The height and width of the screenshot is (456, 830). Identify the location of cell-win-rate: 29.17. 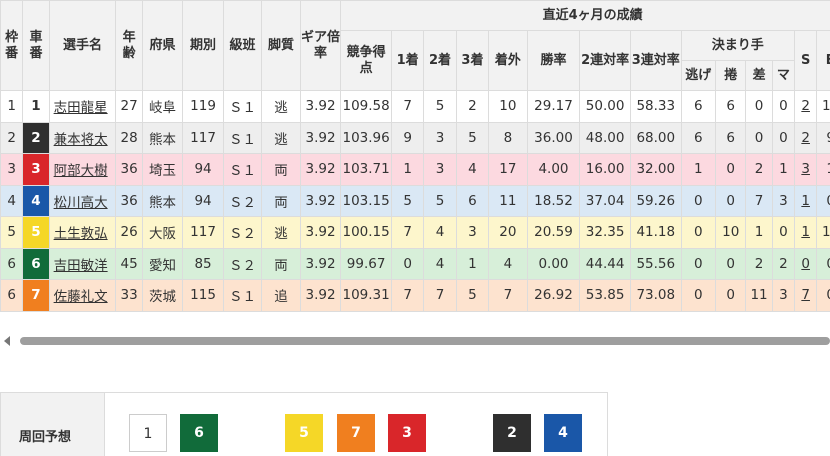
(553, 106).